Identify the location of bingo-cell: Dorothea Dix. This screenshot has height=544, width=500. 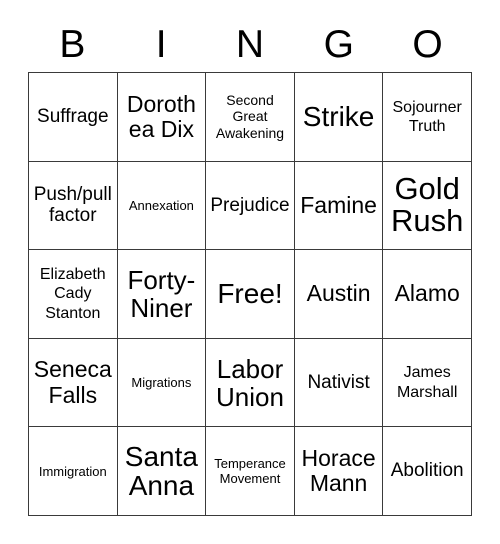
(162, 117).